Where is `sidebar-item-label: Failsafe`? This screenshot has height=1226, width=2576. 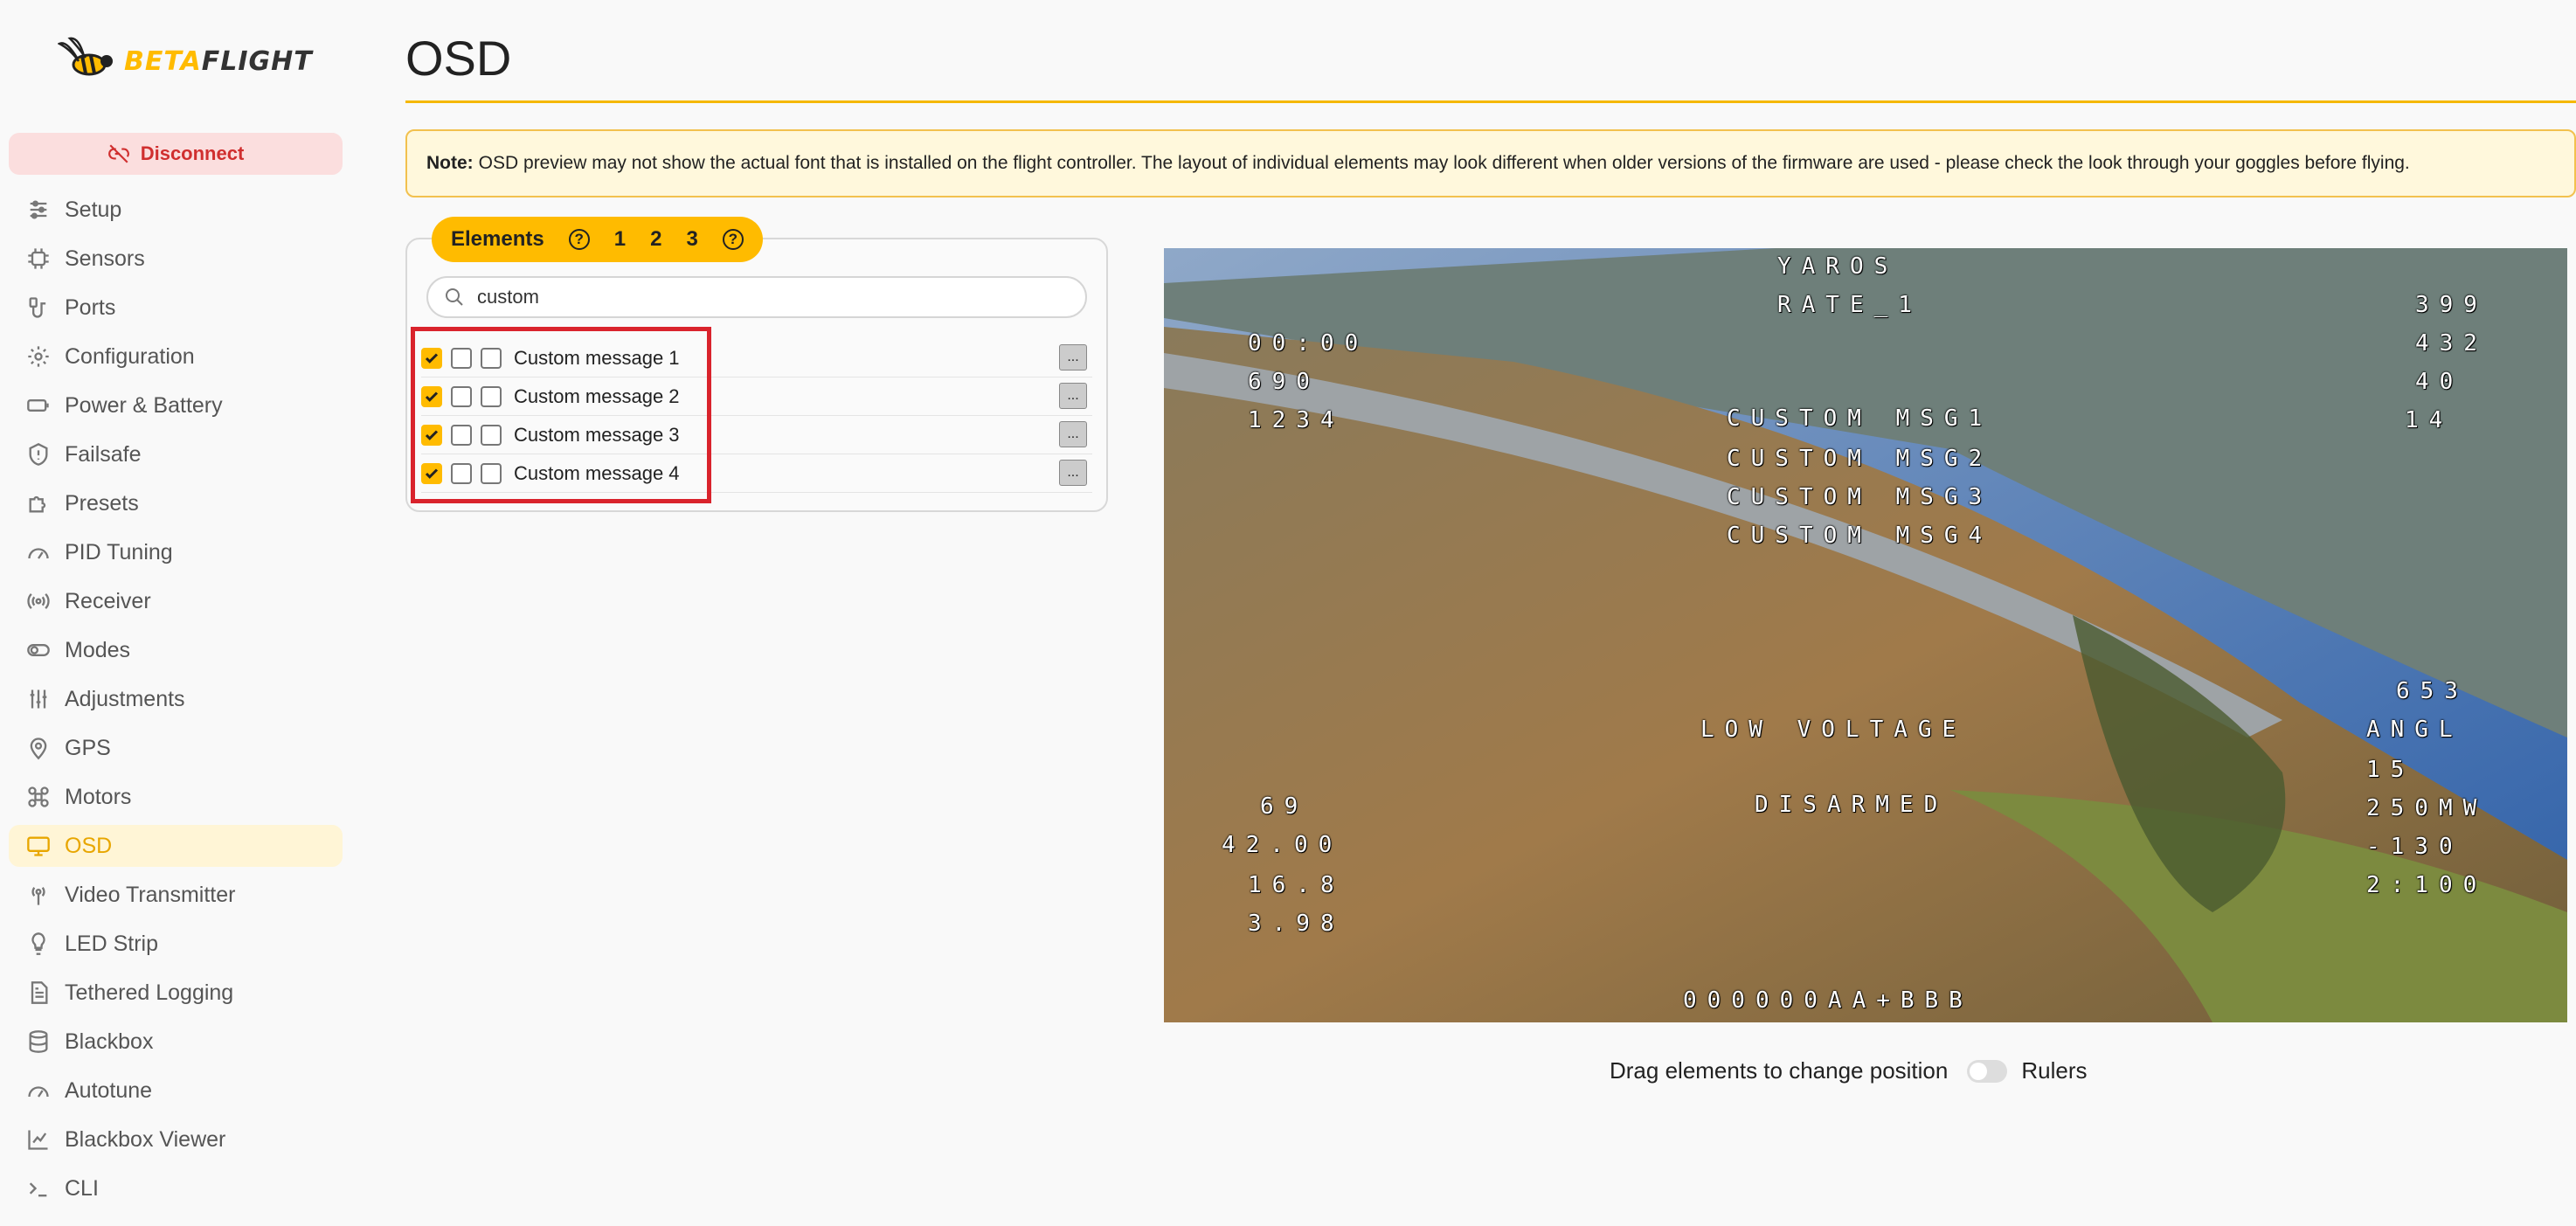 sidebar-item-label: Failsafe is located at coordinates (103, 454).